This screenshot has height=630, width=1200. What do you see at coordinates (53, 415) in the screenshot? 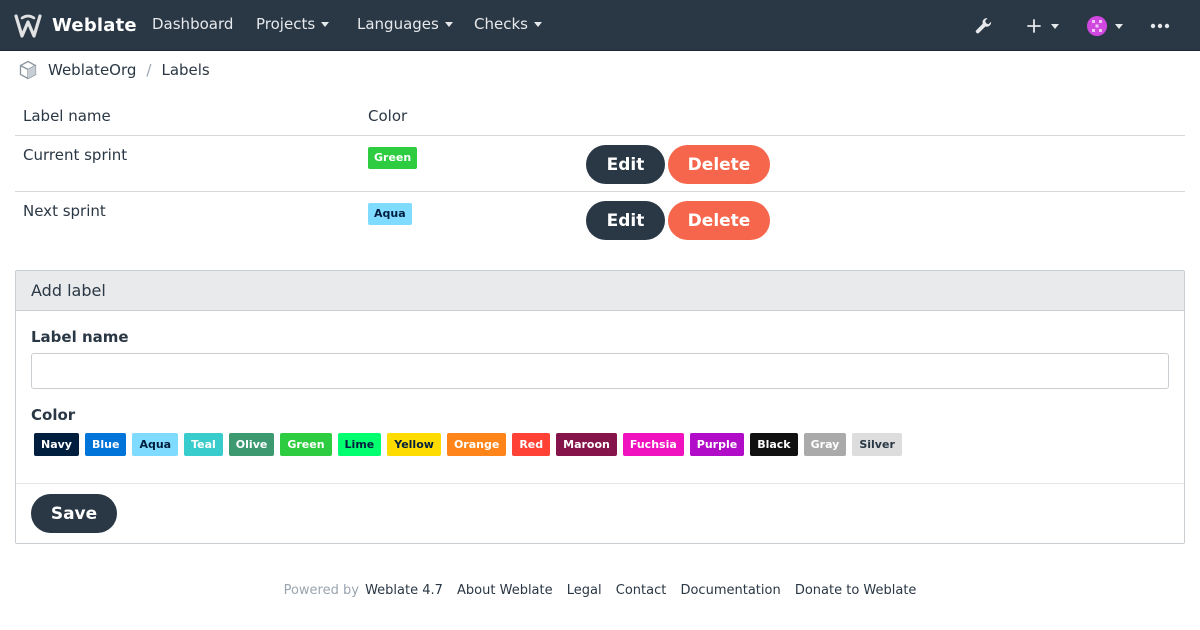
I see `color-field-label: Color` at bounding box center [53, 415].